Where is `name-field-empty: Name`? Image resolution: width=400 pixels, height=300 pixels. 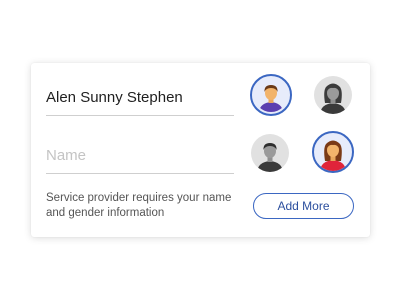
name-field-empty: Name is located at coordinates (140, 148).